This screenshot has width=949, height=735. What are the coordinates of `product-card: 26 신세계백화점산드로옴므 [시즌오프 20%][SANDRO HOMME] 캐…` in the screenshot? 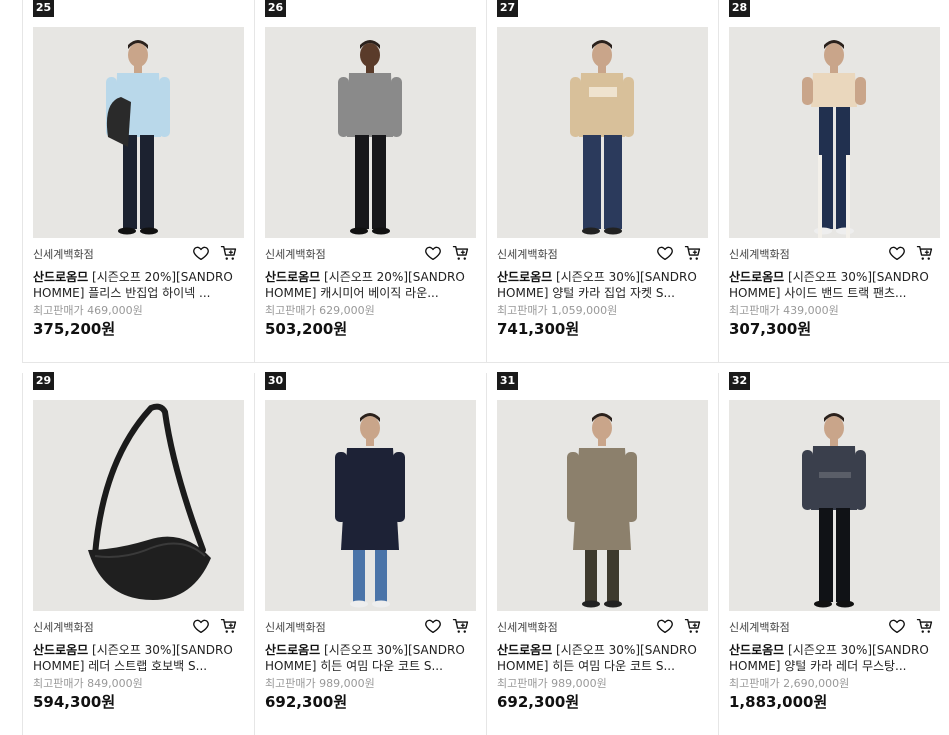 It's located at (370, 181).